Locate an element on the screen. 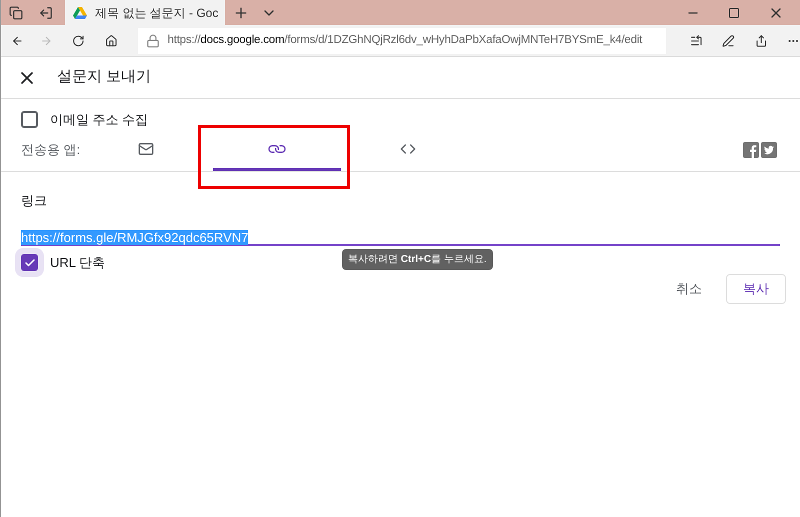 The width and height of the screenshot is (800, 517). checkbox-label: 이메일 주소 수집 is located at coordinates (99, 120).